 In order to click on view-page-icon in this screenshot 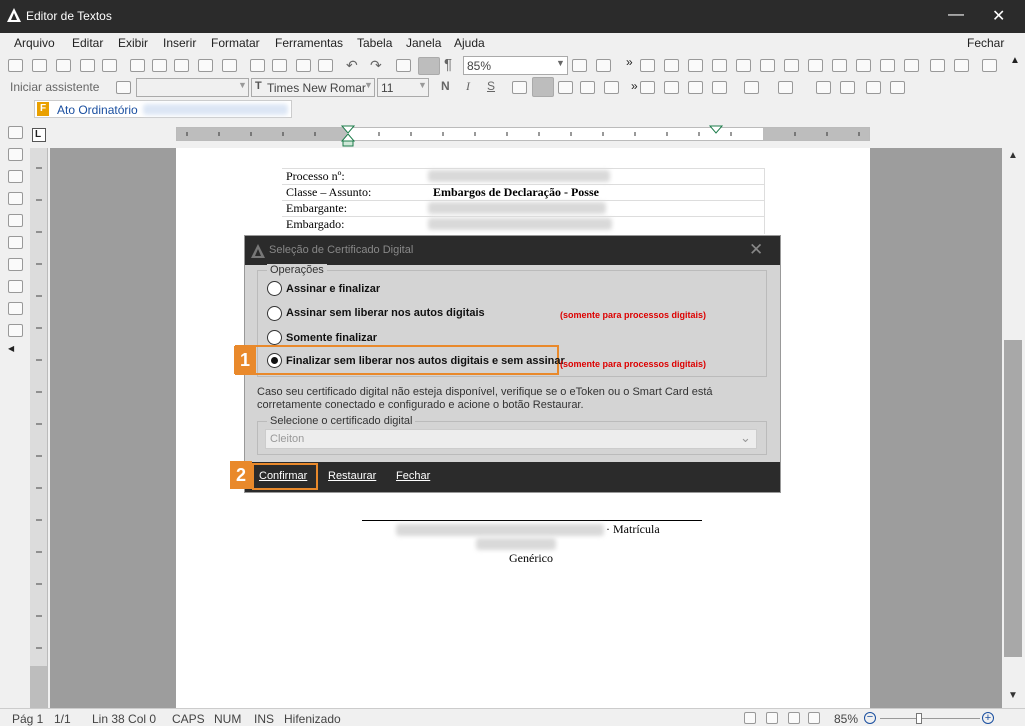, I will do `click(772, 718)`.